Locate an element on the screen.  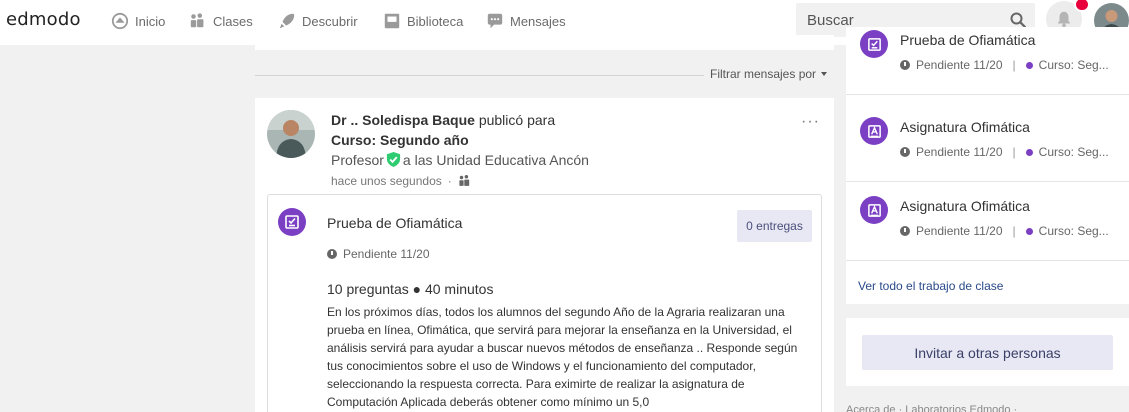
filter-label: Filtrar mensajes por is located at coordinates (763, 74).